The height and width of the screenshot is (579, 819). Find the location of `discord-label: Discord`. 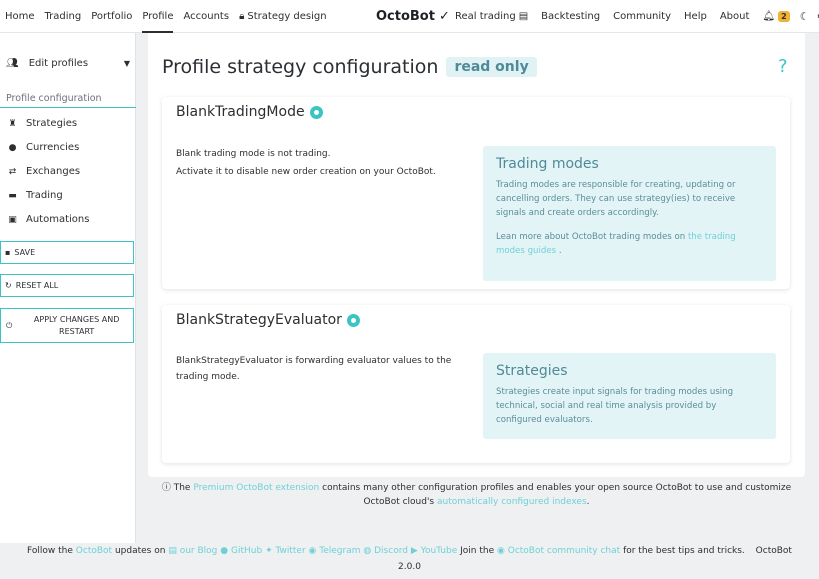

discord-label: Discord is located at coordinates (391, 551).